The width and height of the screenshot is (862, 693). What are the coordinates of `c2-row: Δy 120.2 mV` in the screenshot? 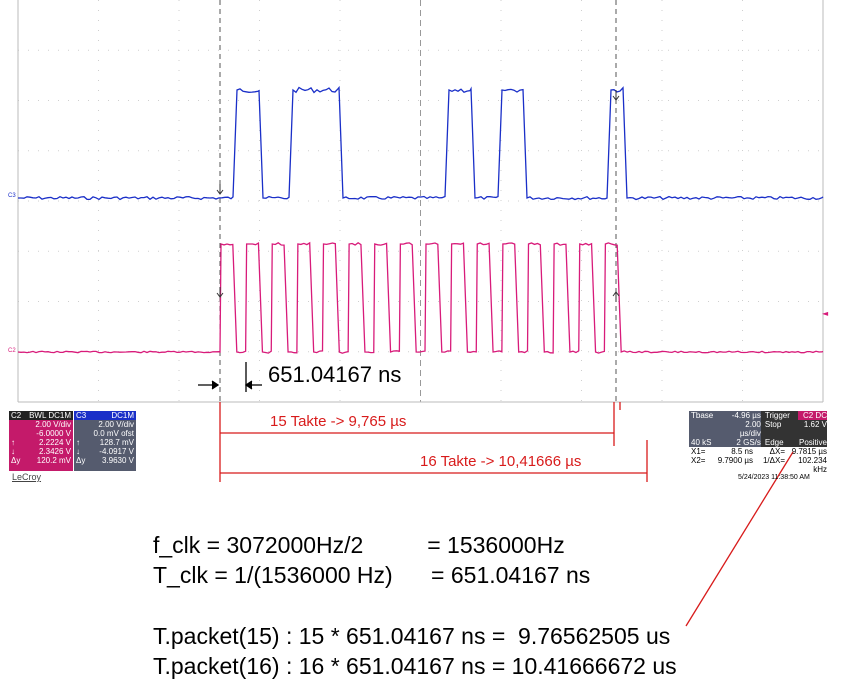 It's located at (41, 460).